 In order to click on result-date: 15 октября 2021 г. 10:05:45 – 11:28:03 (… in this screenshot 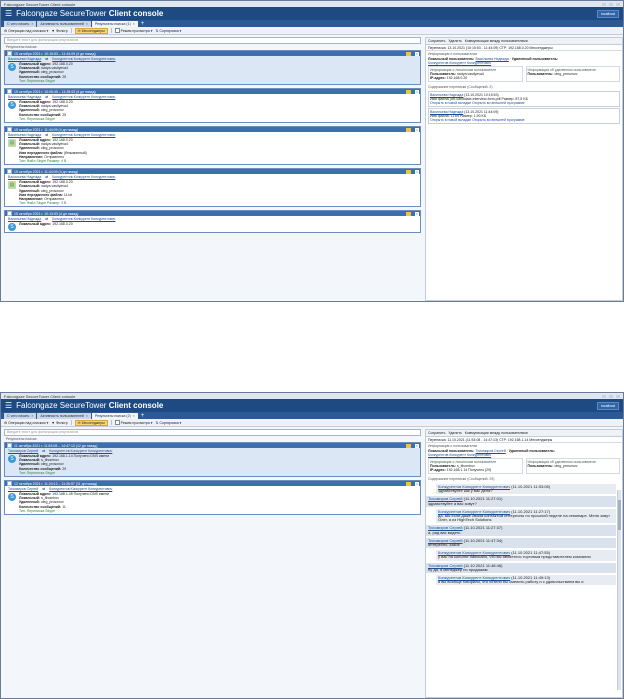, I will do `click(55, 91)`.